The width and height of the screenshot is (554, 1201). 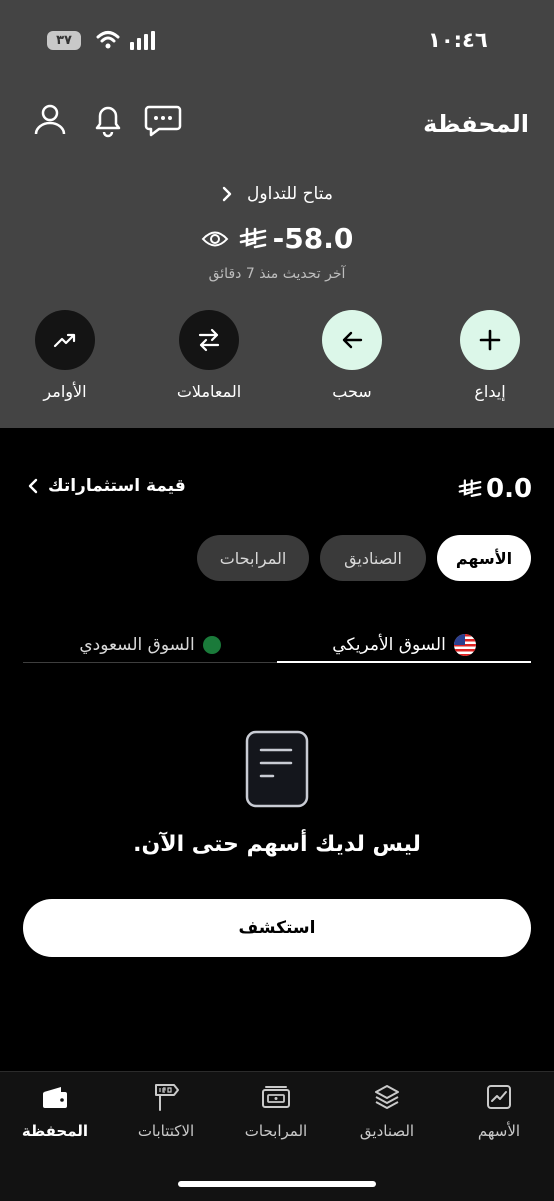 What do you see at coordinates (55, 1111) in the screenshot?
I see `nav-portfolio: المحفظة` at bounding box center [55, 1111].